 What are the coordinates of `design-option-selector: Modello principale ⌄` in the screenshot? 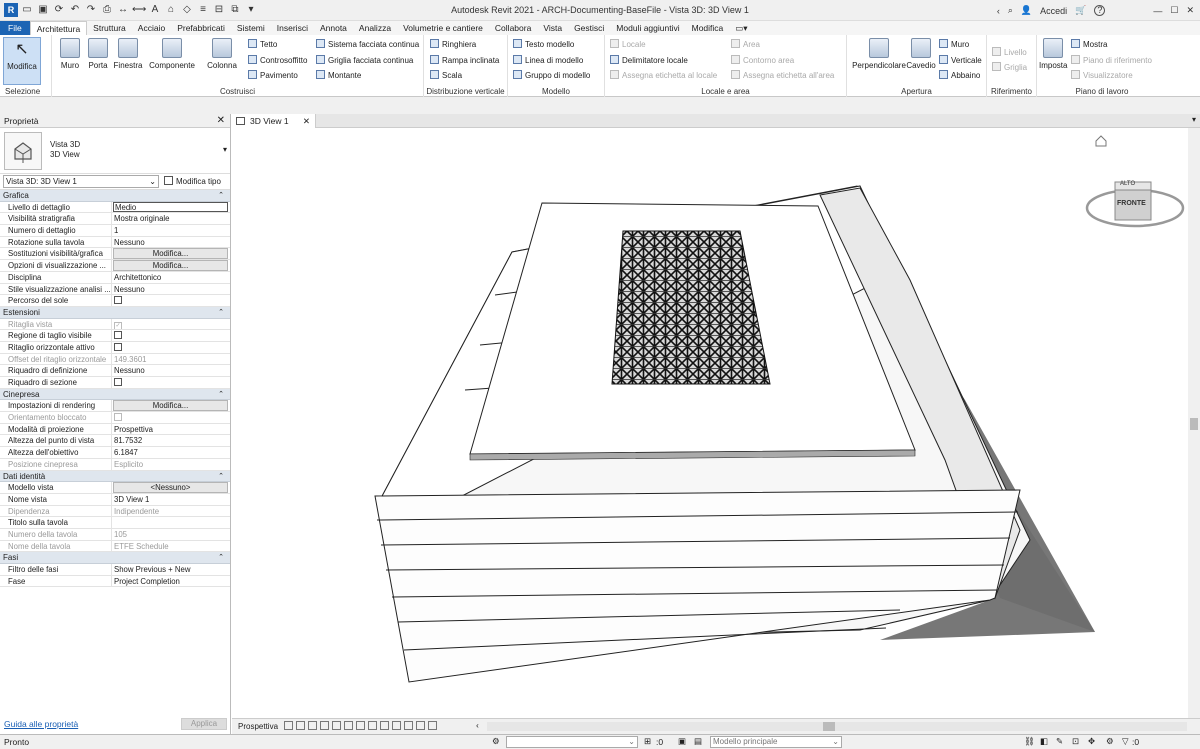 It's located at (776, 742).